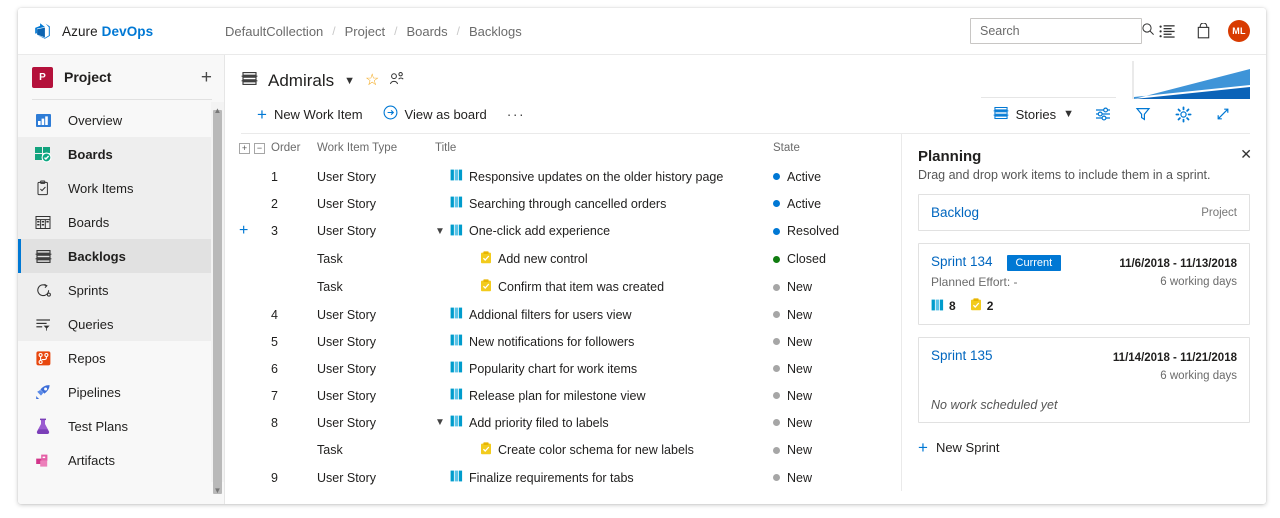 Image resolution: width=1280 pixels, height=518 pixels. What do you see at coordinates (837, 148) in the screenshot?
I see `column-header-state: State` at bounding box center [837, 148].